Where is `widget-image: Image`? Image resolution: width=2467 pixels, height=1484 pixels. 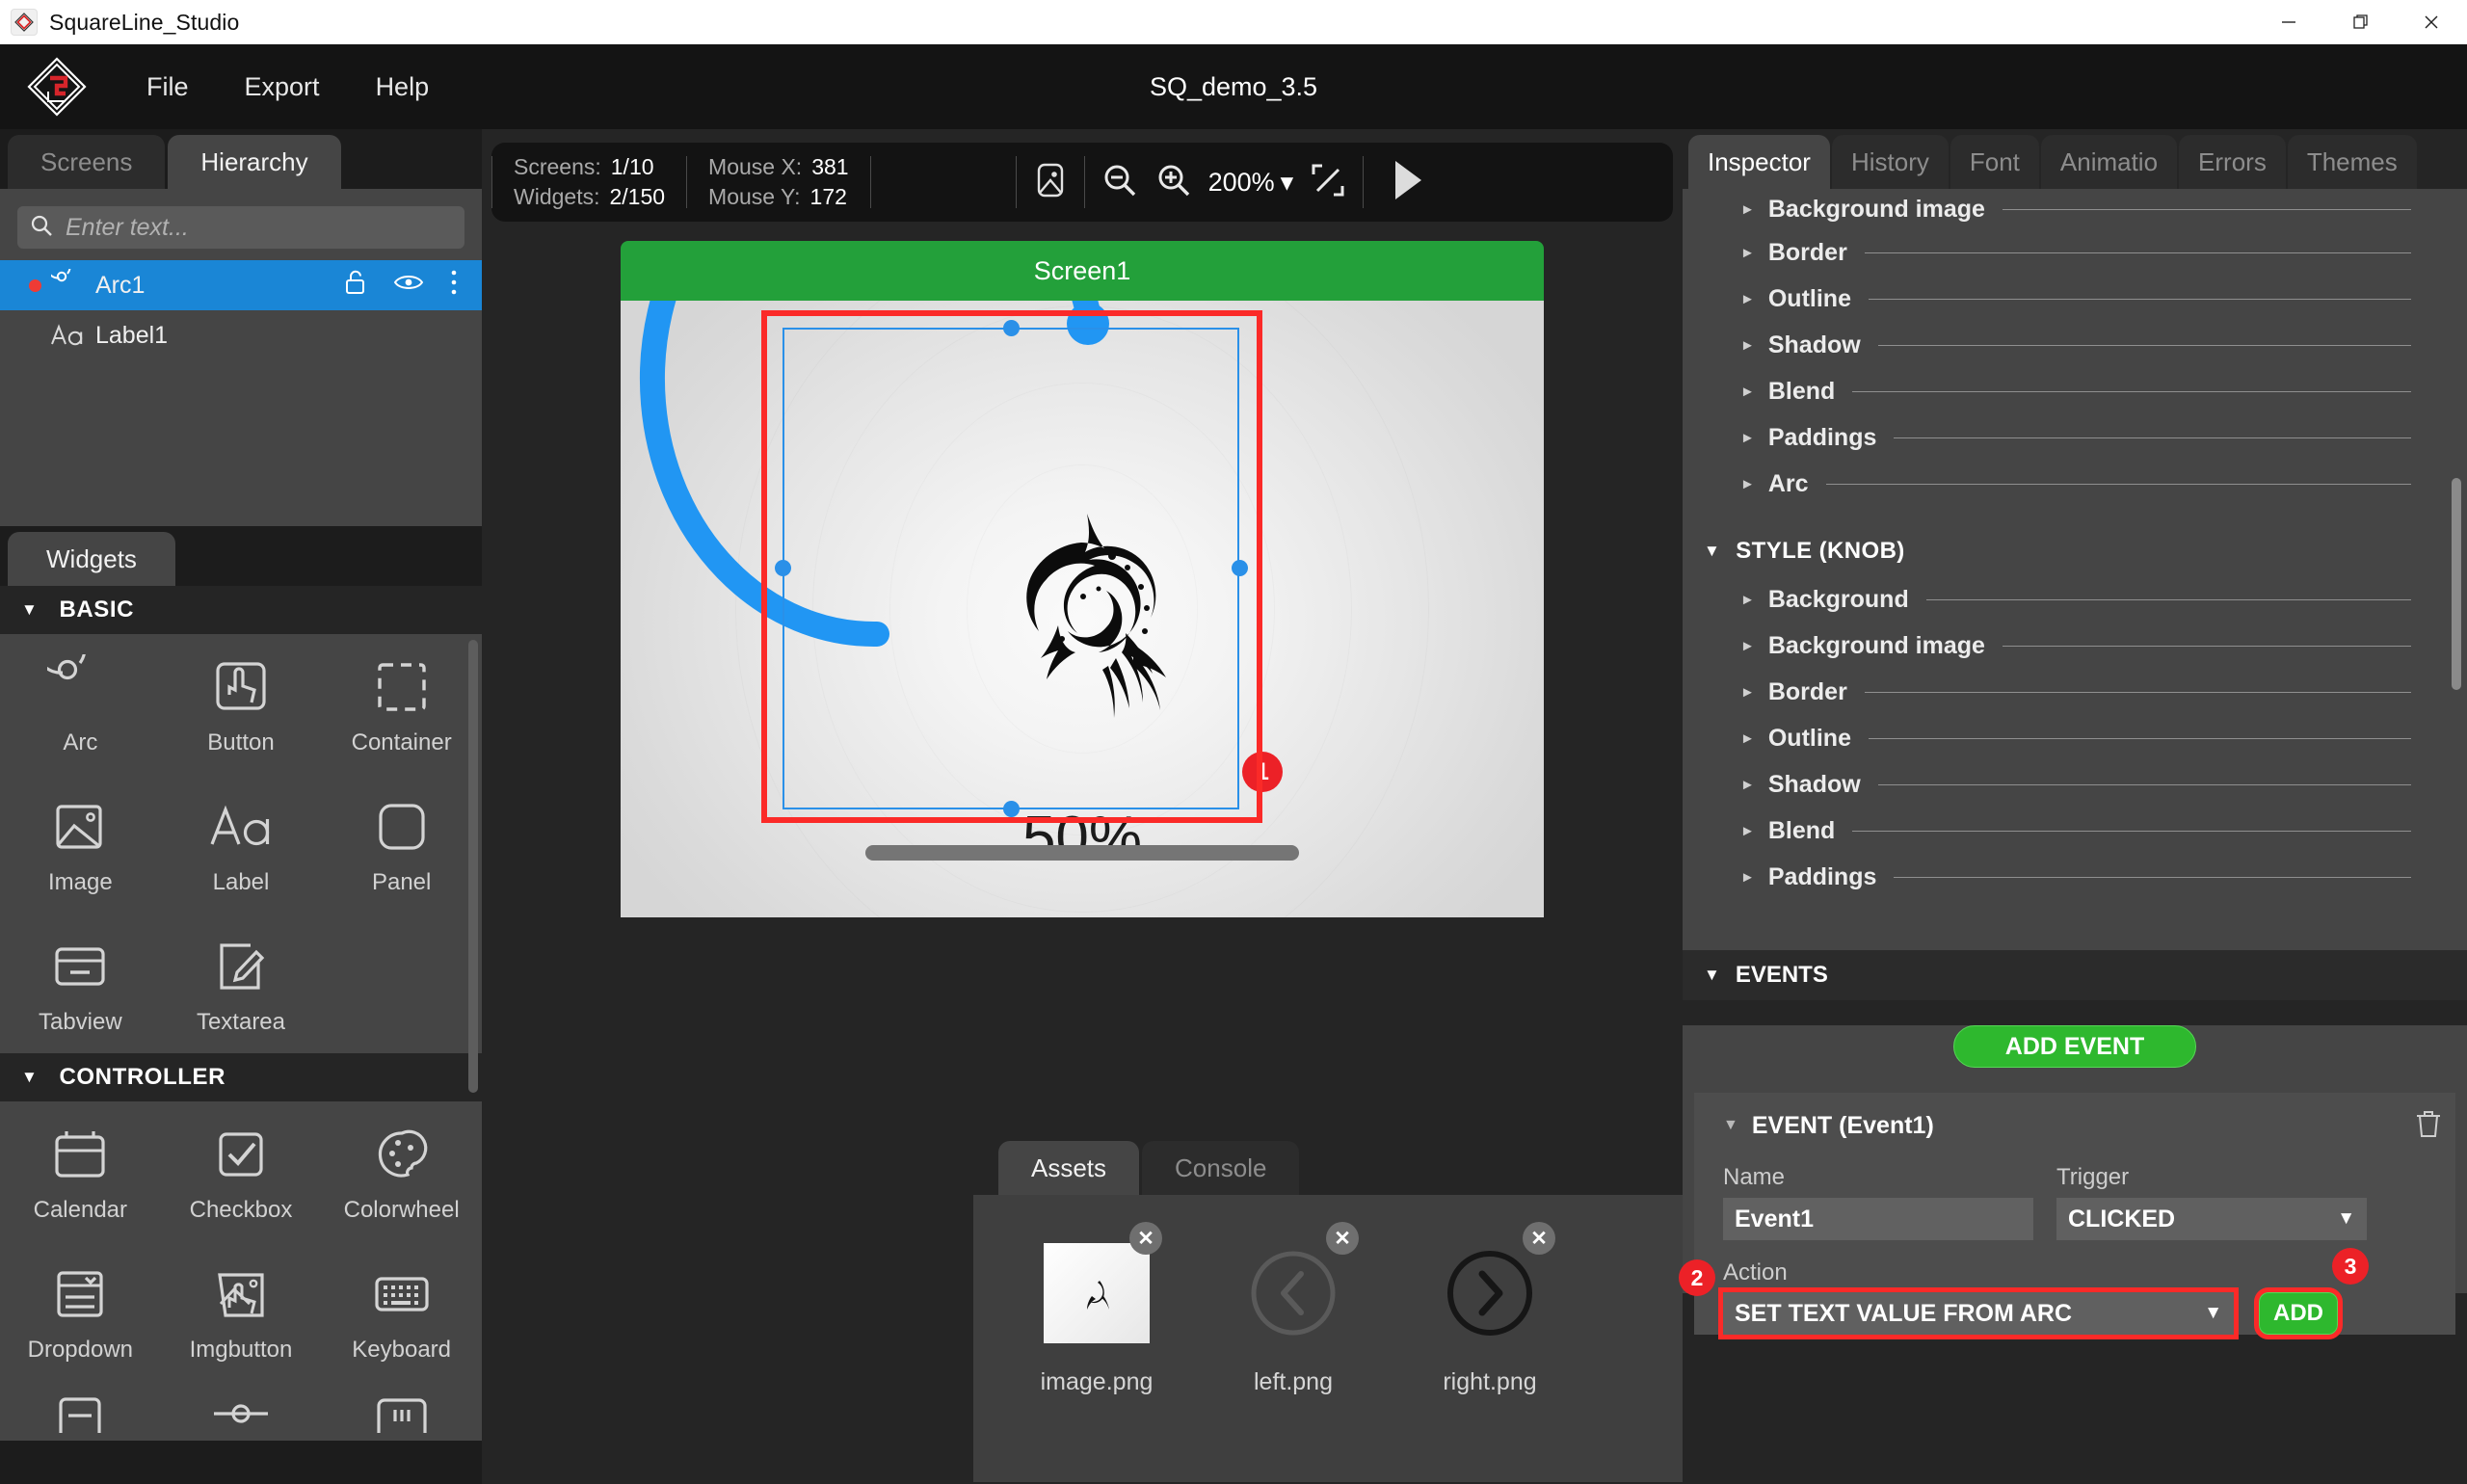 widget-image: Image is located at coordinates (80, 844).